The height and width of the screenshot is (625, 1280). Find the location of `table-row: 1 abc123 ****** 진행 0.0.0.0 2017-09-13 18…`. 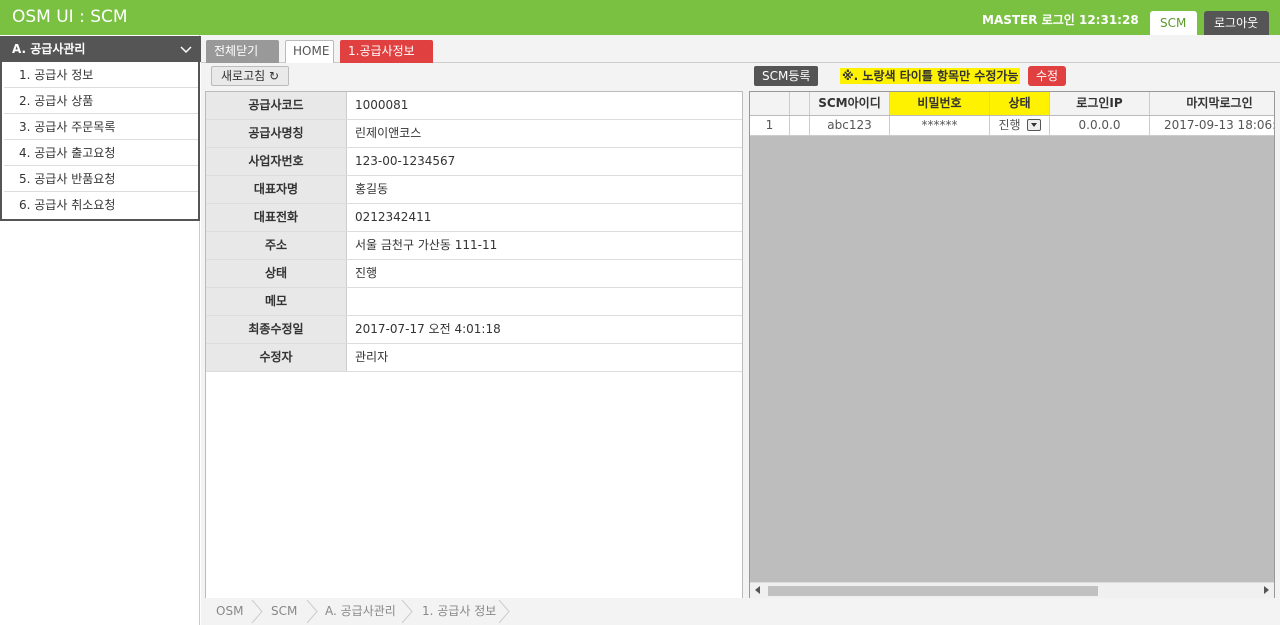

table-row: 1 abc123 ****** 진행 0.0.0.0 2017-09-13 18… is located at coordinates (1012, 126).